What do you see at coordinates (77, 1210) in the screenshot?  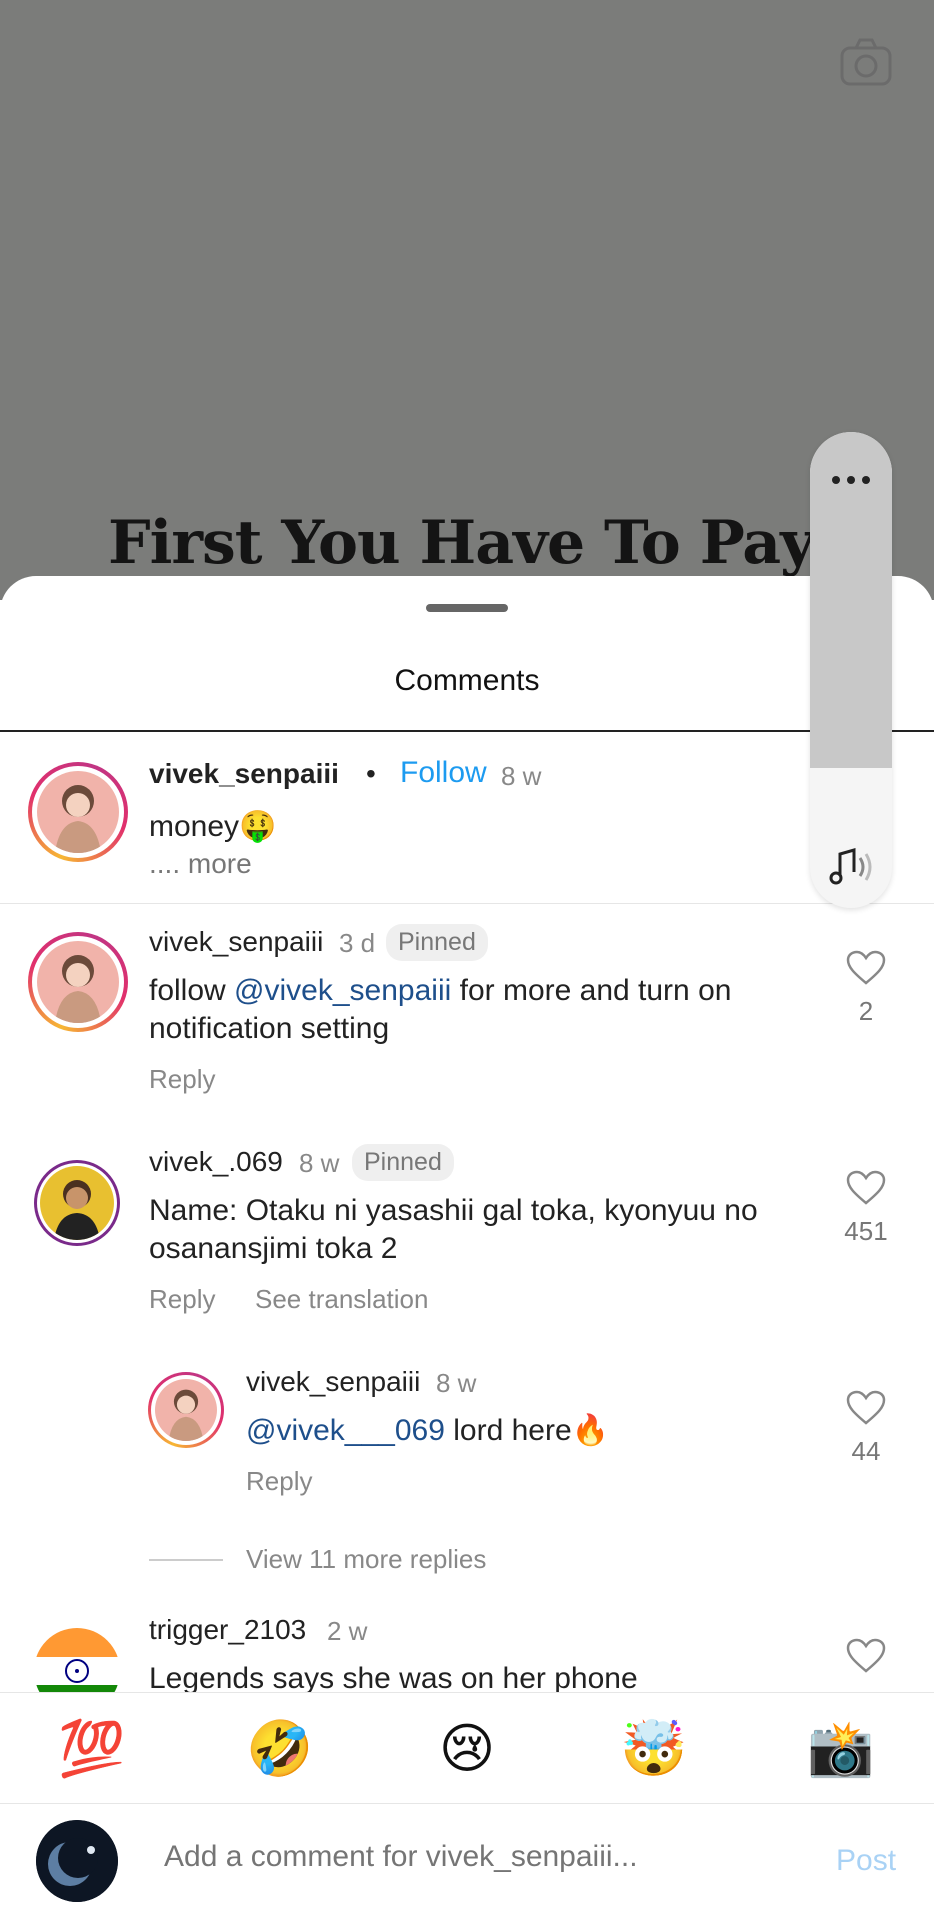 I see `avatar-person-icon` at bounding box center [77, 1210].